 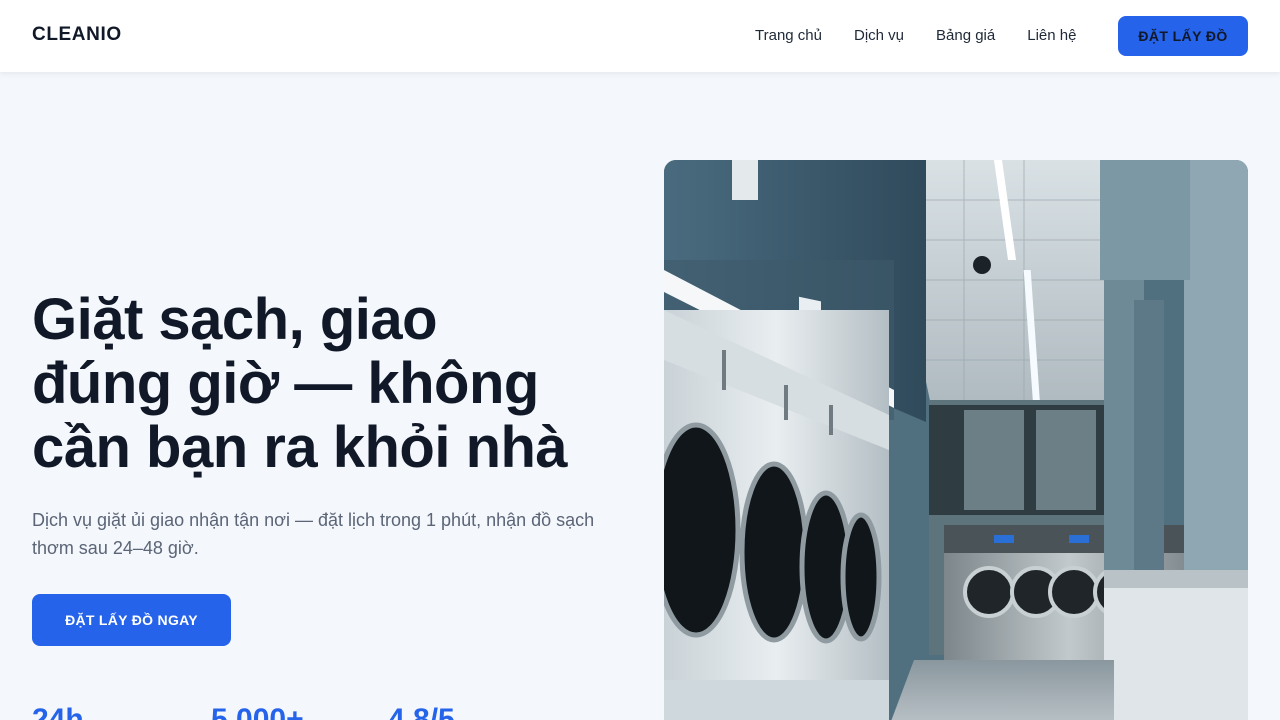 What do you see at coordinates (285, 383) in the screenshot?
I see `hero-title-line-2: đúng giờ — không` at bounding box center [285, 383].